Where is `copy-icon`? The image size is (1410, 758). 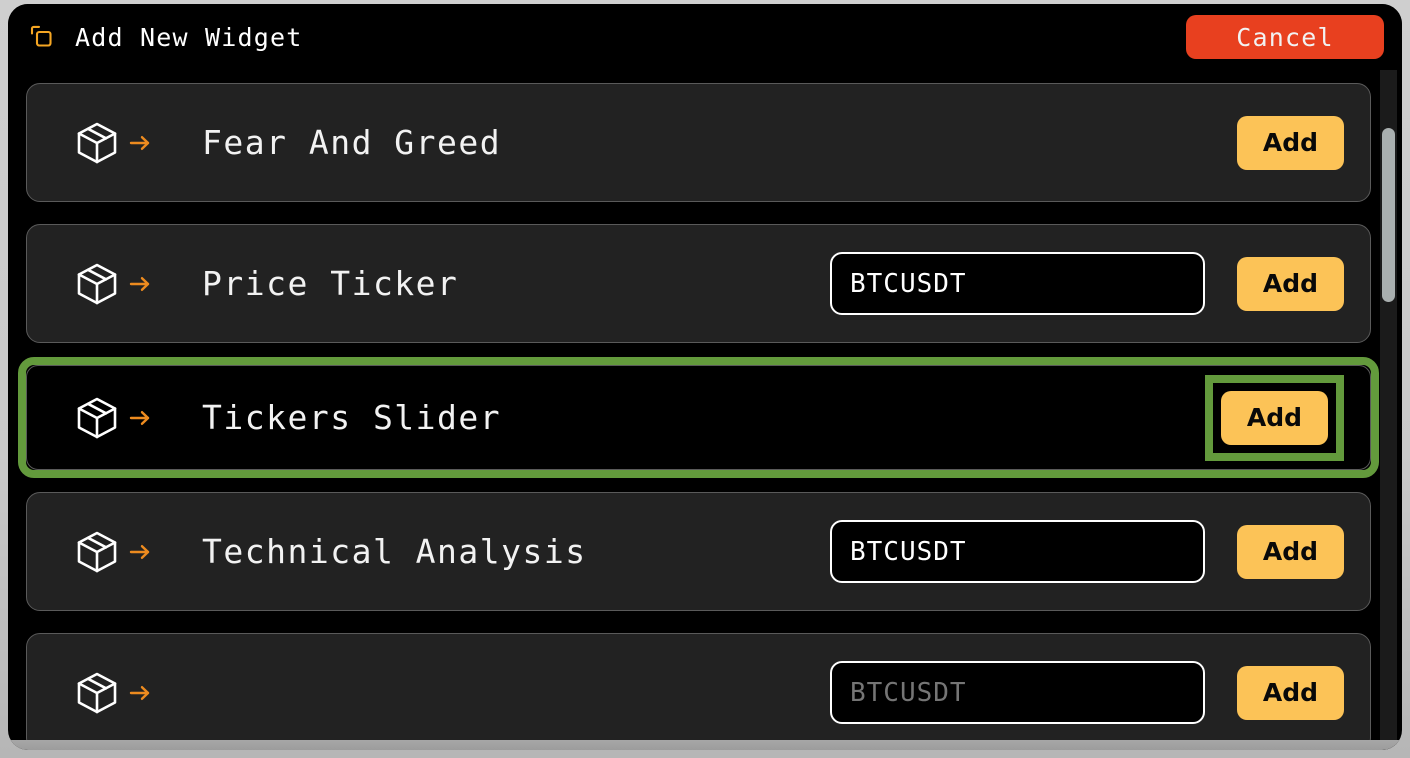
copy-icon is located at coordinates (42, 37).